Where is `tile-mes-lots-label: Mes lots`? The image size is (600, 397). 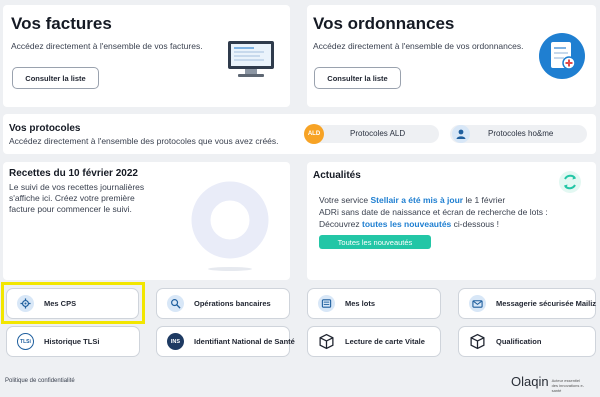
tile-mes-lots-label: Mes lots is located at coordinates (360, 303).